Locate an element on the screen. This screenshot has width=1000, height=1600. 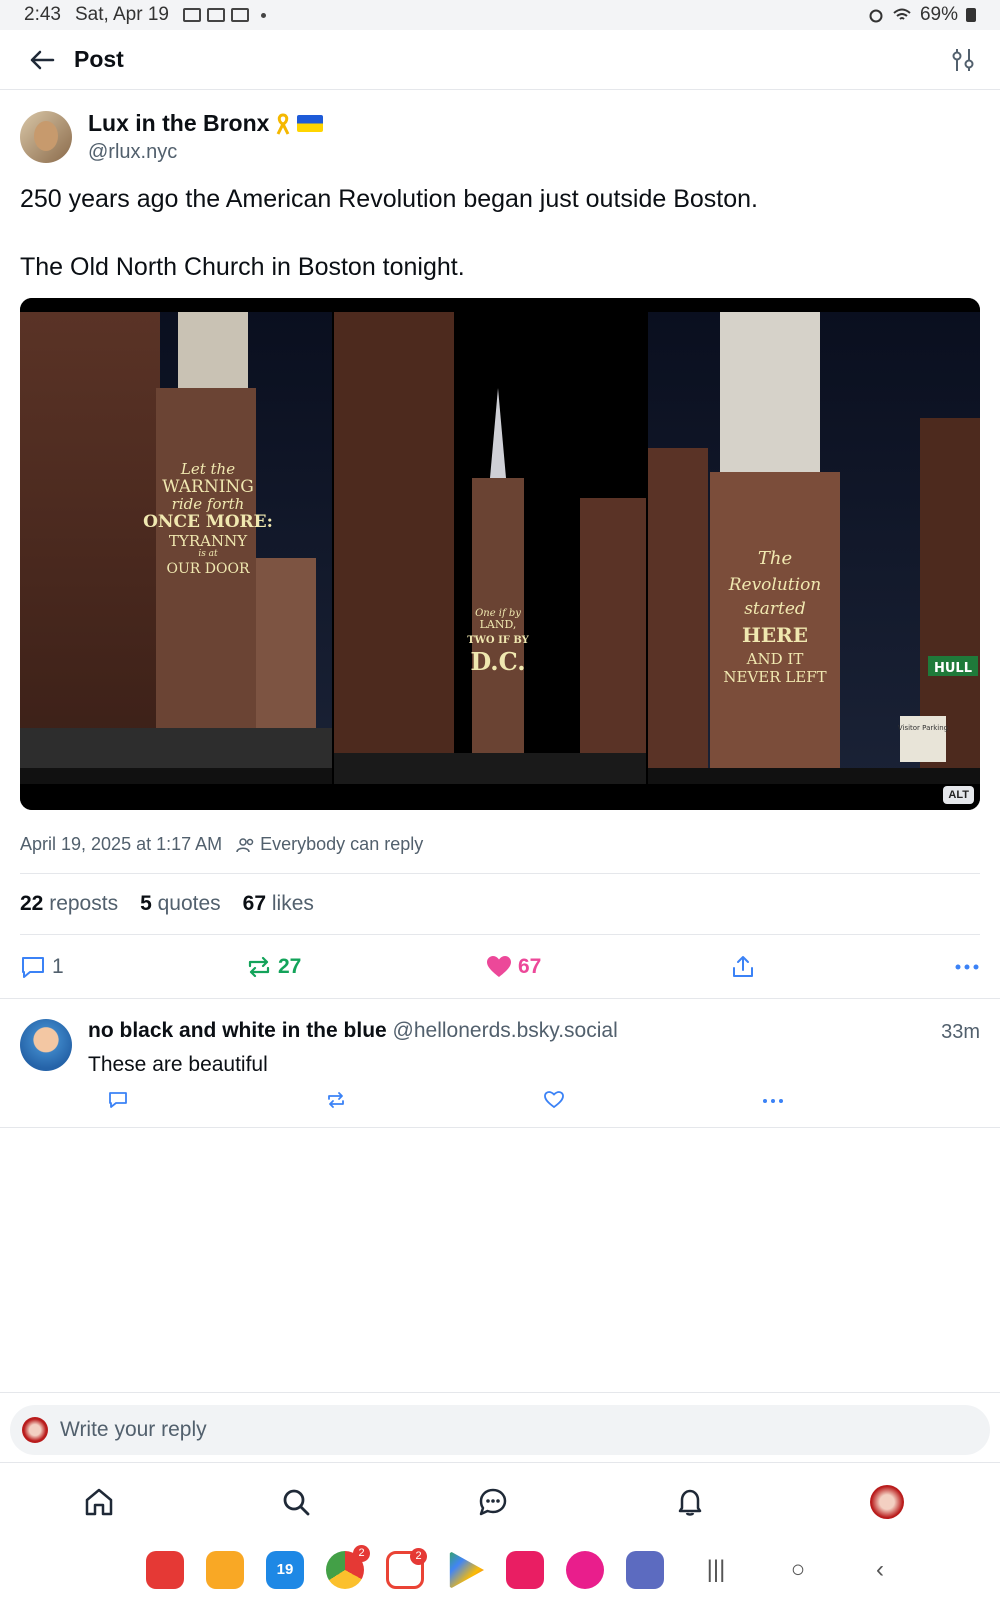
reply-more-button is located at coordinates (871, 1102).